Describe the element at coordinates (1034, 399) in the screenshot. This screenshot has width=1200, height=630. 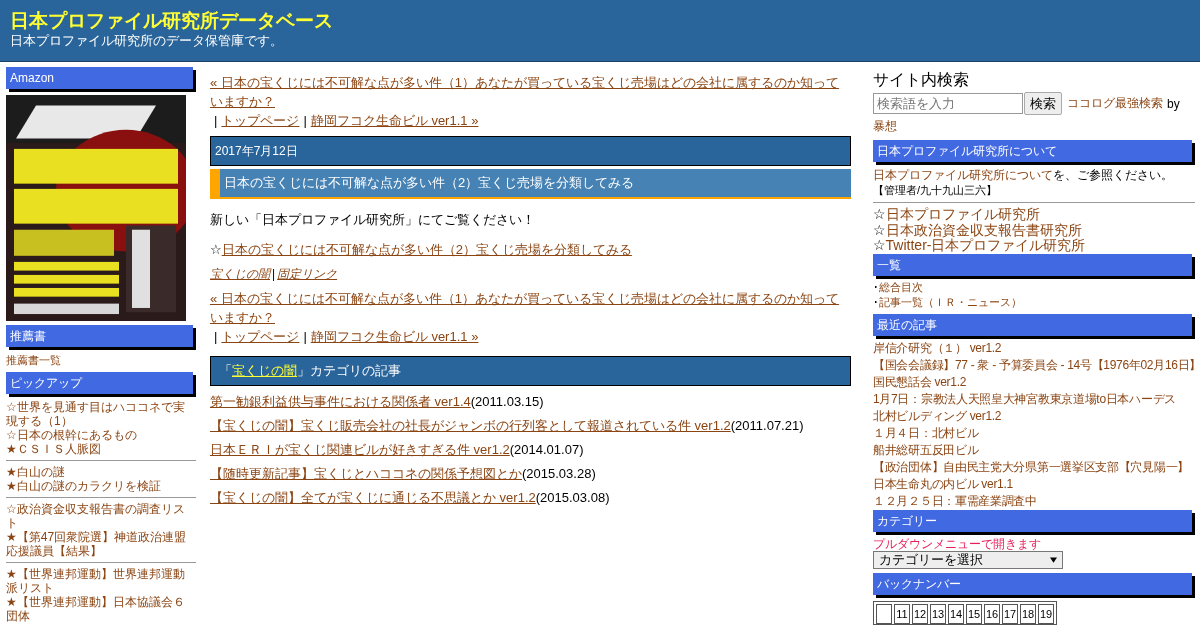
I see `recent-post-link: 1月7日：宗教法人天照皇大神宮教東京道場to日本ハーデス` at that location.